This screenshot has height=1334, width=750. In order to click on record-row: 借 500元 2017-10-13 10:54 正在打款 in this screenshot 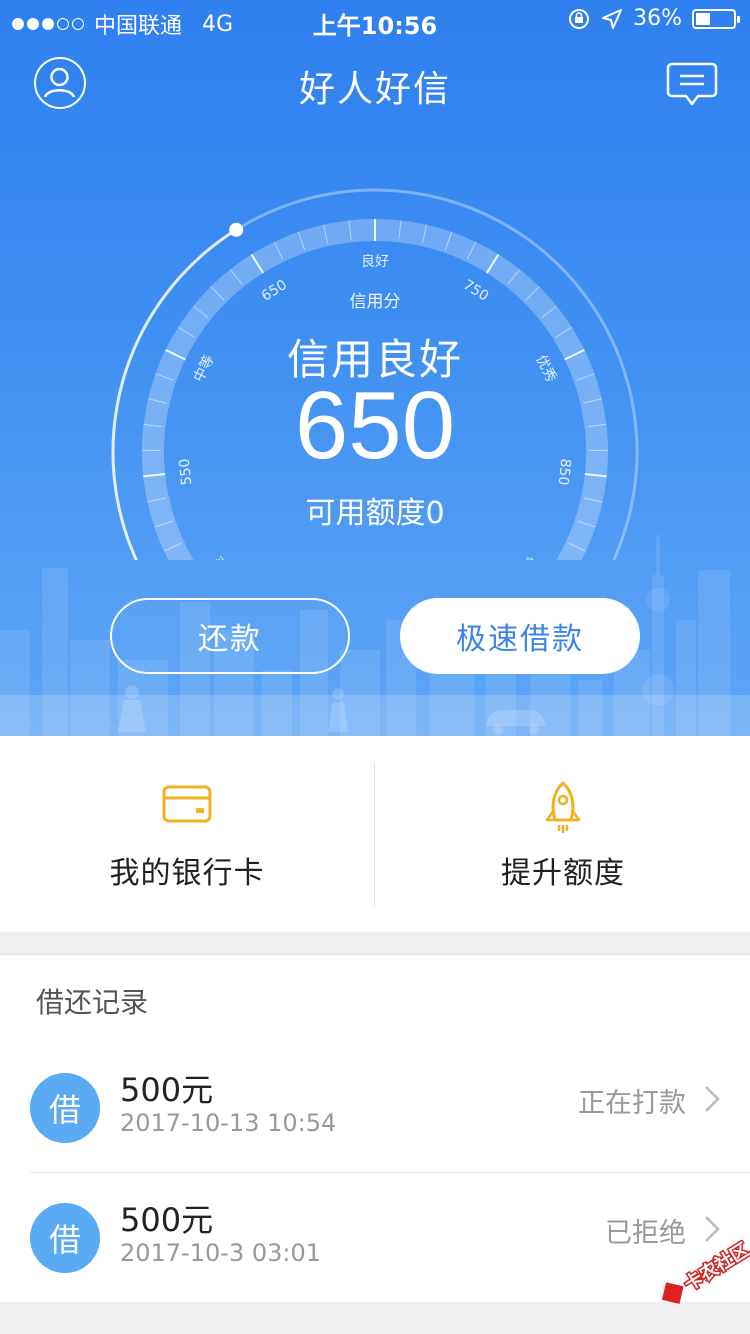, I will do `click(375, 1108)`.